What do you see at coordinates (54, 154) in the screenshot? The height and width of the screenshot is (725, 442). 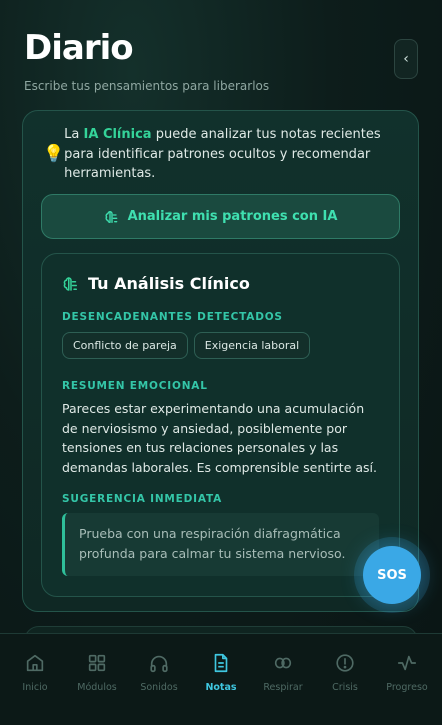 I see `lightbulb-icon: 💡` at bounding box center [54, 154].